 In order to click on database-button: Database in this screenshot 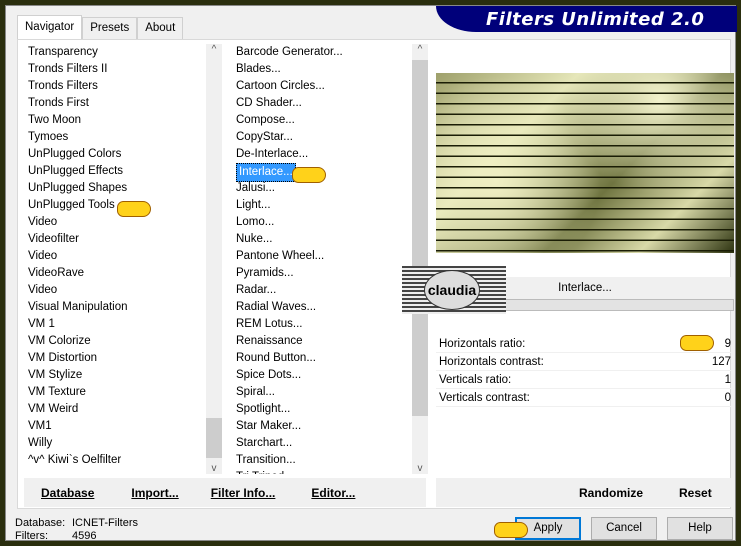, I will do `click(67, 493)`.